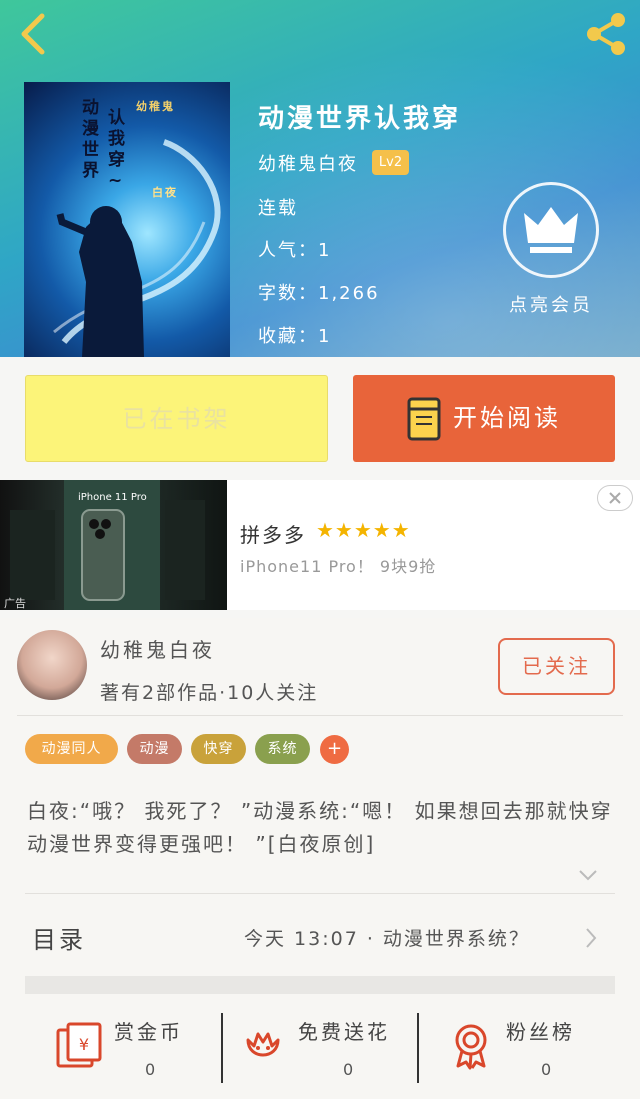 Image resolution: width=640 pixels, height=1099 pixels. Describe the element at coordinates (471, 1047) in the screenshot. I see `medal-icon` at that location.